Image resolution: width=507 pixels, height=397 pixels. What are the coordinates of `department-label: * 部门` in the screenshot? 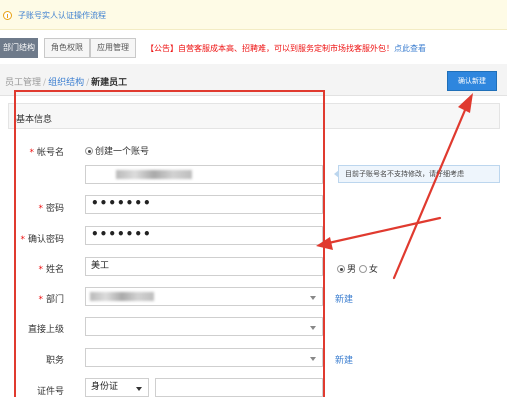 It's located at (51, 300).